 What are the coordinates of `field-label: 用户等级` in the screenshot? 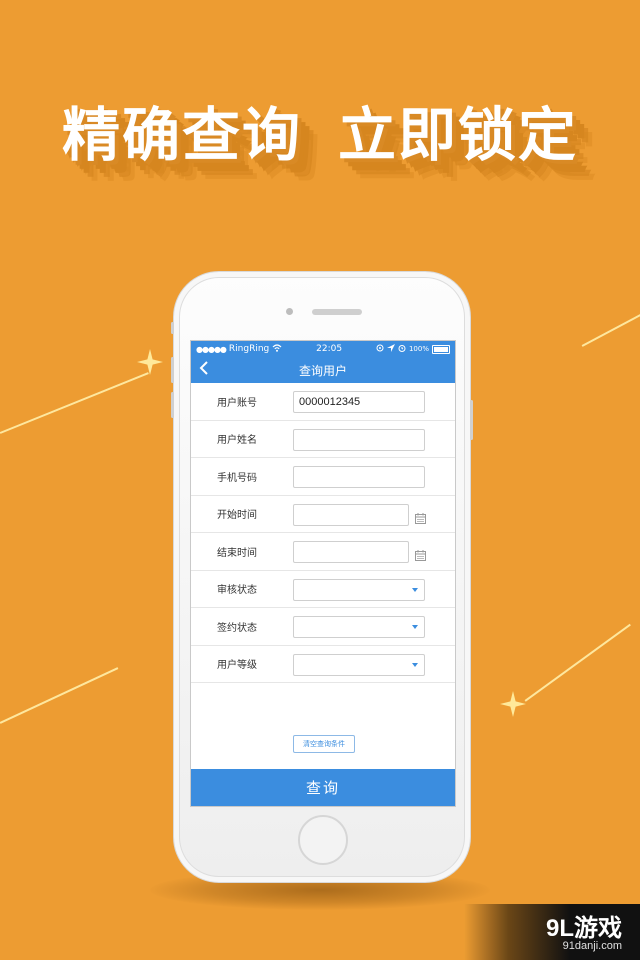 It's located at (237, 666).